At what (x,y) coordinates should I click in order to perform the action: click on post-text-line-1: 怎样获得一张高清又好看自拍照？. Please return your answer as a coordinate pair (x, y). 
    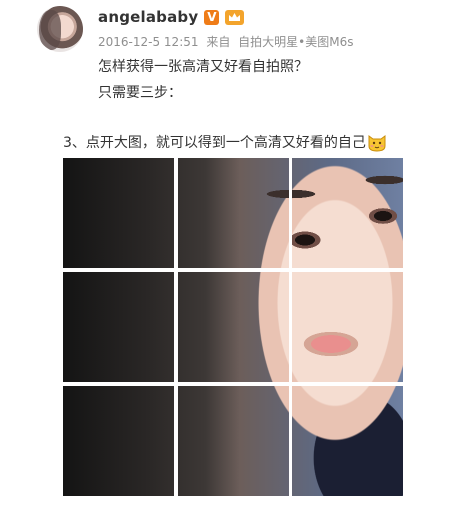
    Looking at the image, I should click on (203, 67).